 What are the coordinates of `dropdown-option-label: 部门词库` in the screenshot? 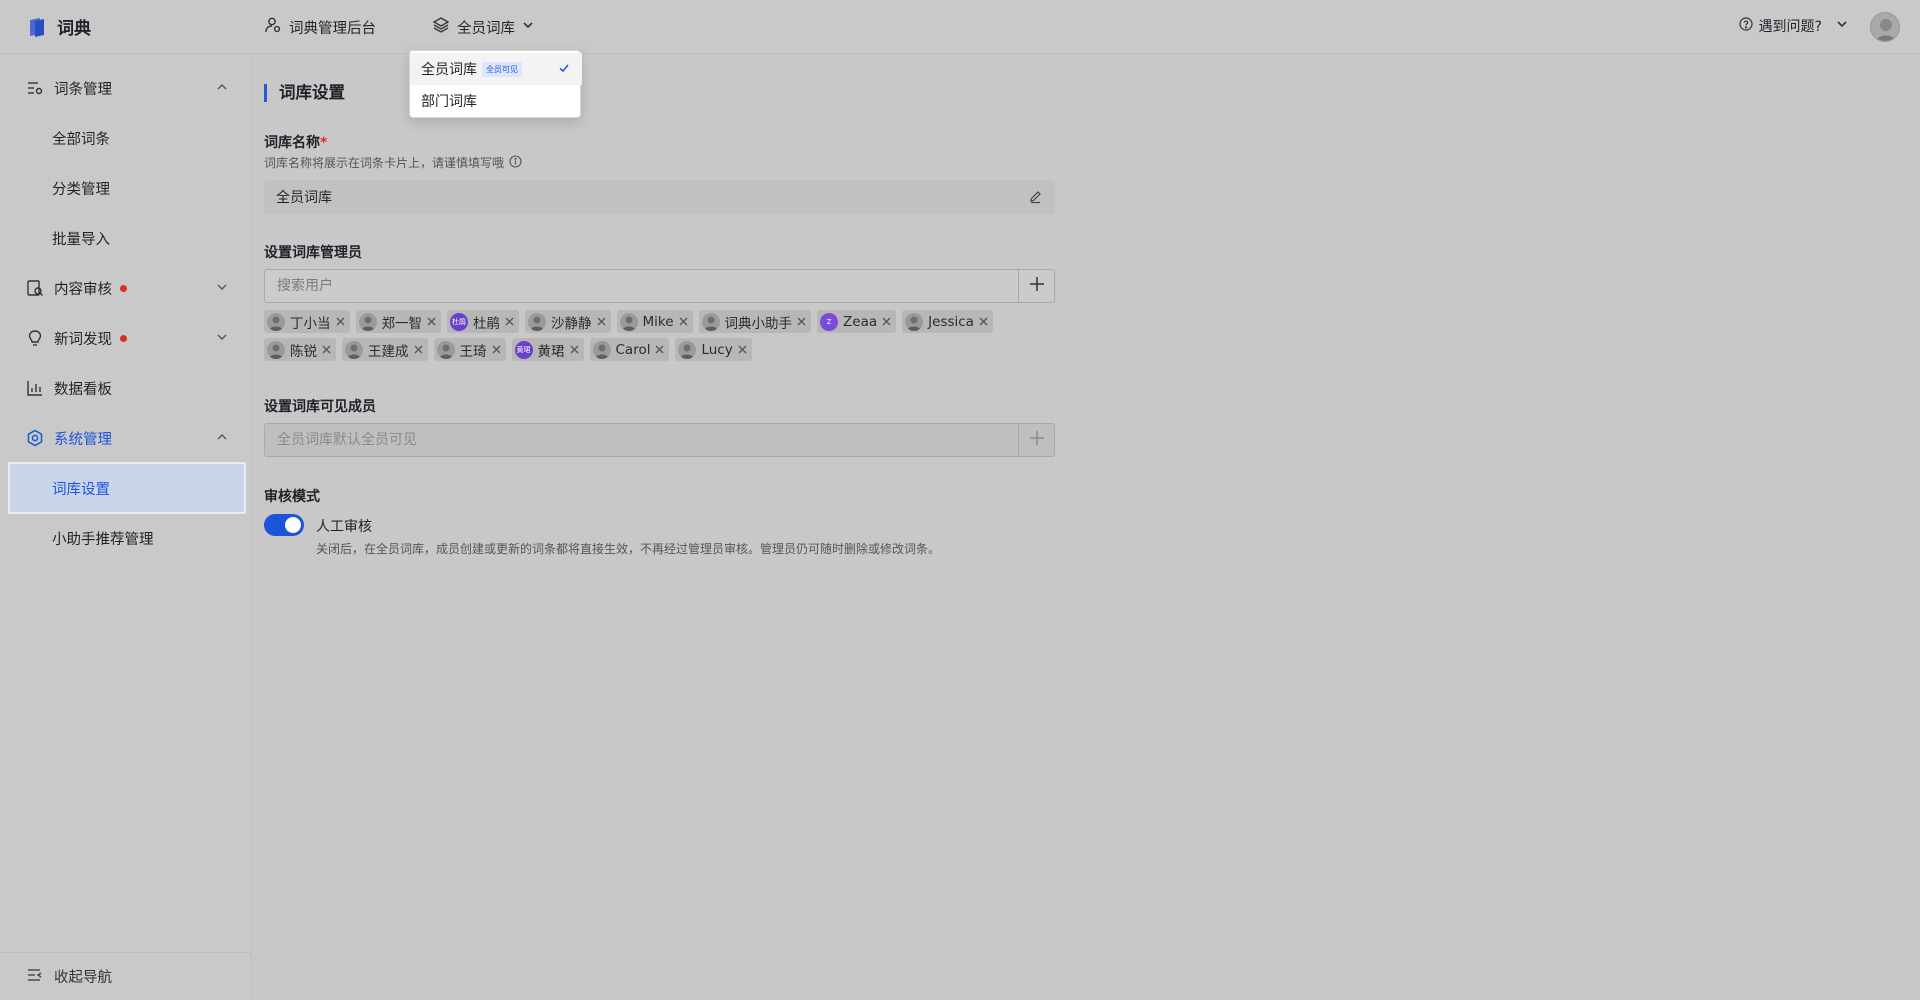 It's located at (449, 102).